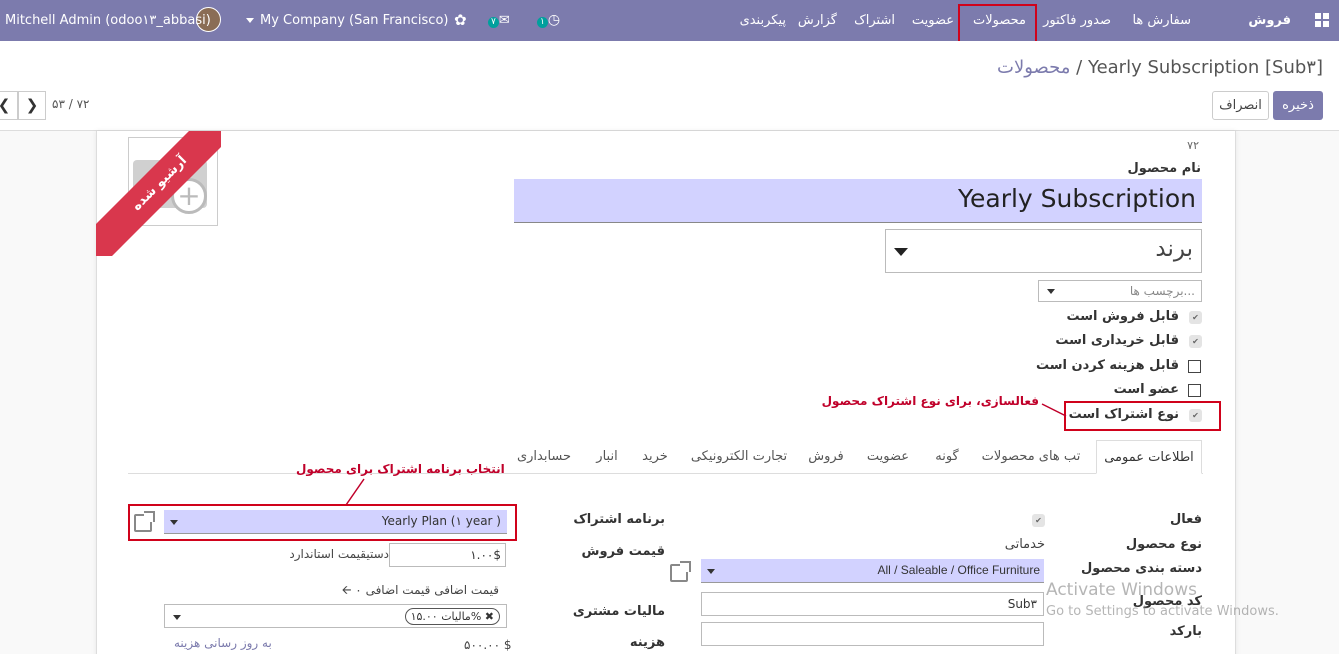 Image resolution: width=1339 pixels, height=654 pixels. I want to click on activate-windows-subtitle: Go to Settings to activate Windows., so click(1162, 611).